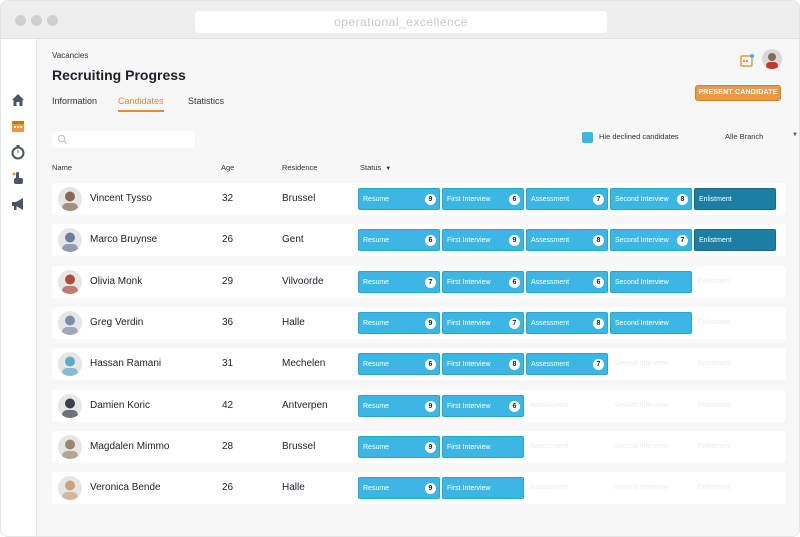 This screenshot has height=537, width=800. Describe the element at coordinates (18, 100) in the screenshot. I see `home-icon` at that location.